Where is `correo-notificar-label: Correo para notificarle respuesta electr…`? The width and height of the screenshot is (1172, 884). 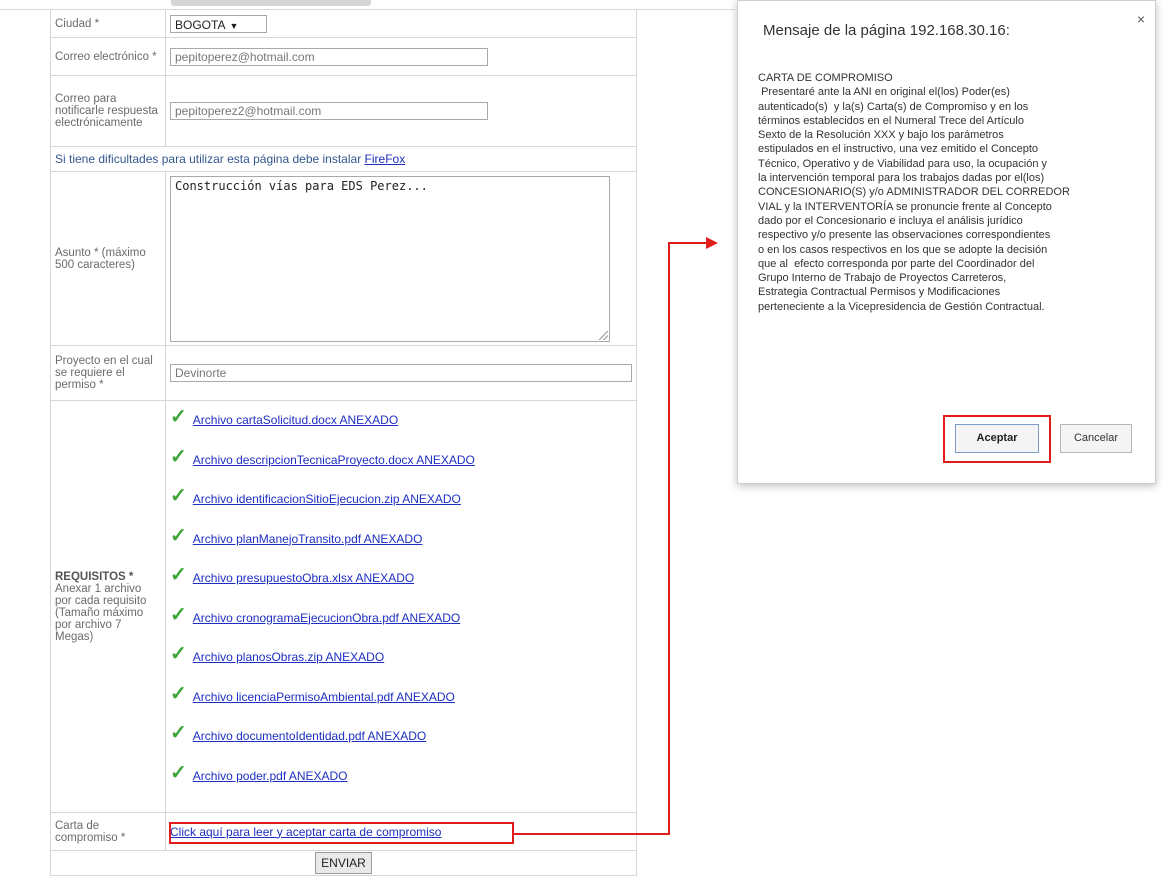
correo-notificar-label: Correo para notificarle respuesta electr… is located at coordinates (108, 111).